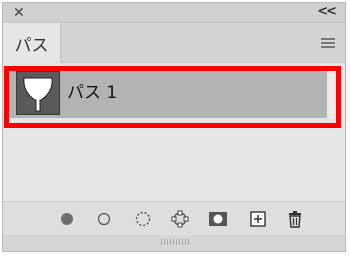 The height and width of the screenshot is (257, 350). I want to click on make-work-path-icon, so click(180, 219).